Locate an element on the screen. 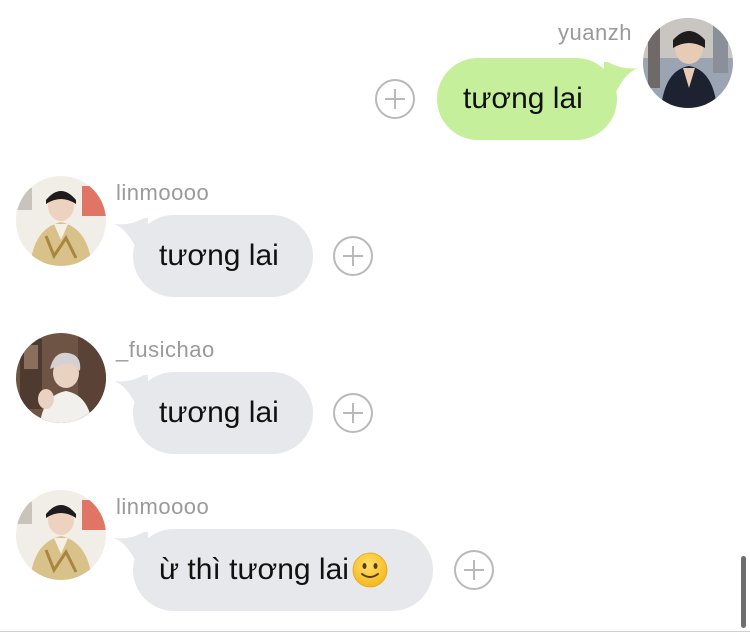 The image size is (750, 634). message-text: ừ thì tương lai is located at coordinates (254, 569).